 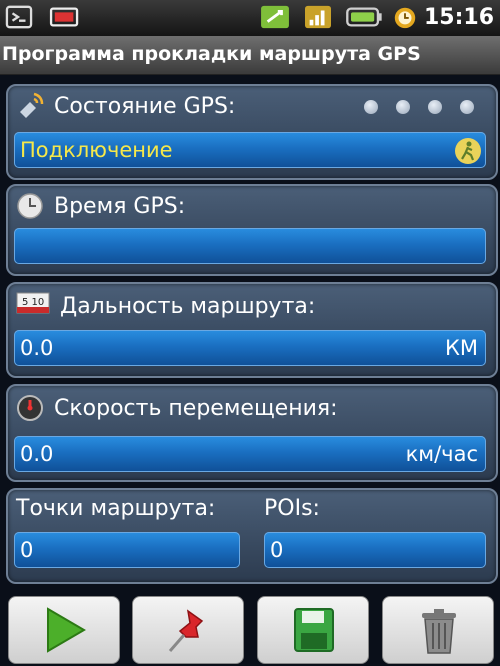 I want to click on pois-value: 0, so click(x=277, y=550).